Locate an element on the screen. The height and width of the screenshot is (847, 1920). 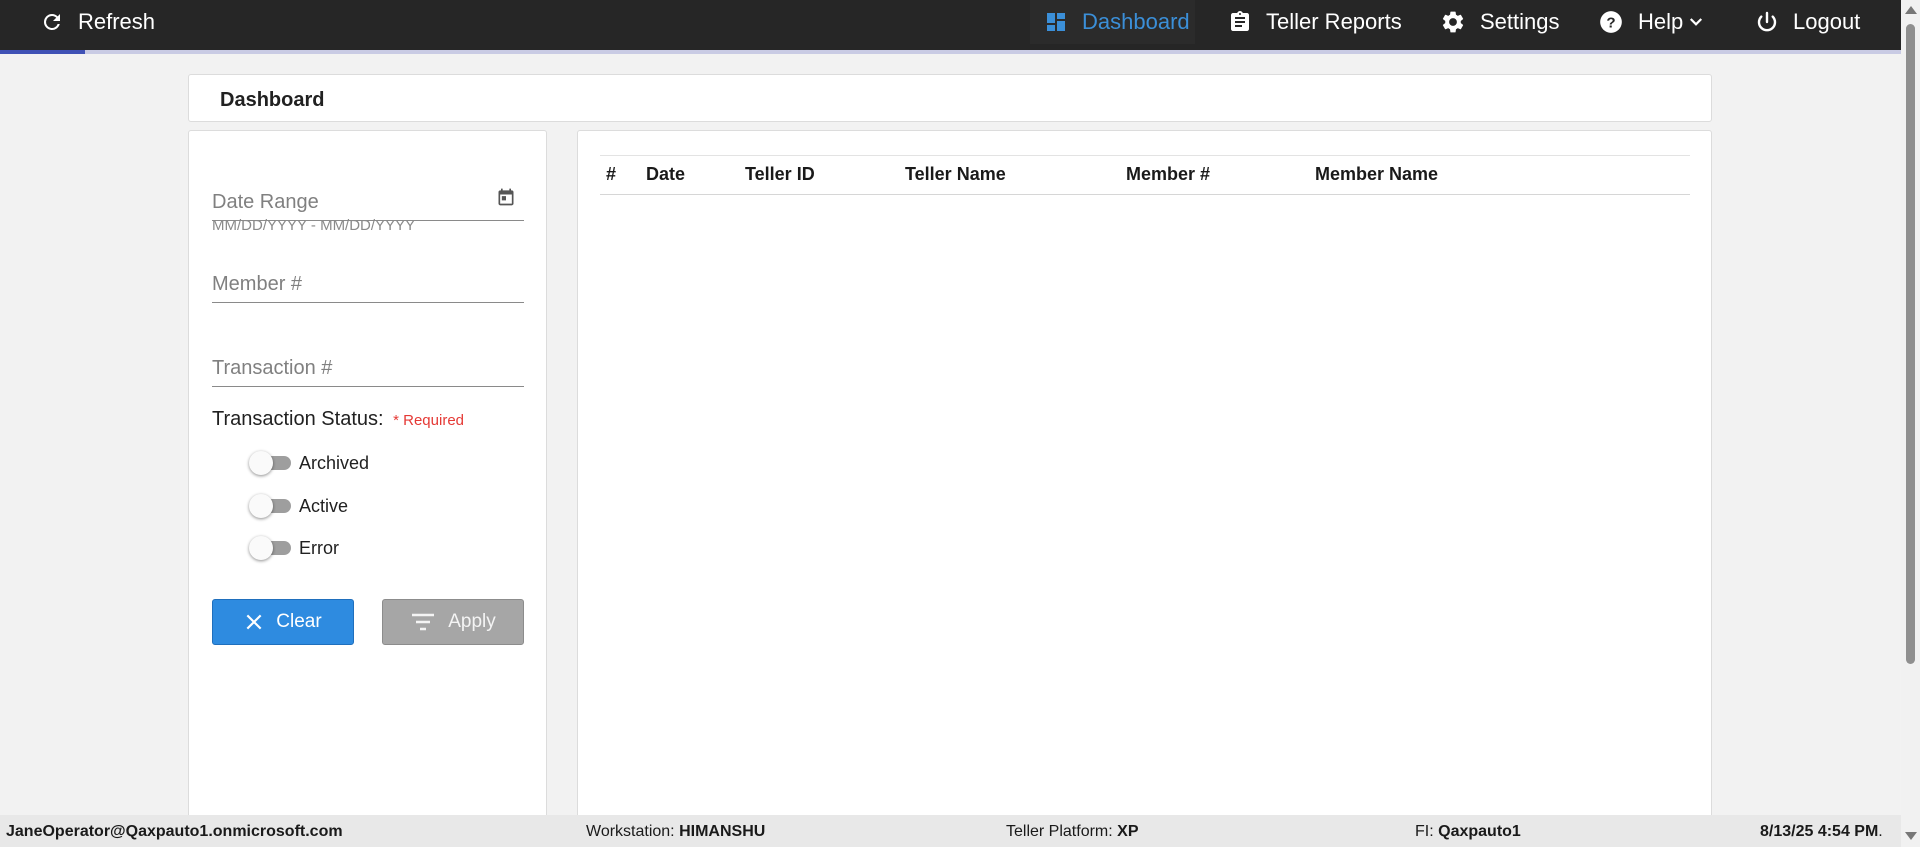
scrollbar-thumb is located at coordinates (1910, 344).